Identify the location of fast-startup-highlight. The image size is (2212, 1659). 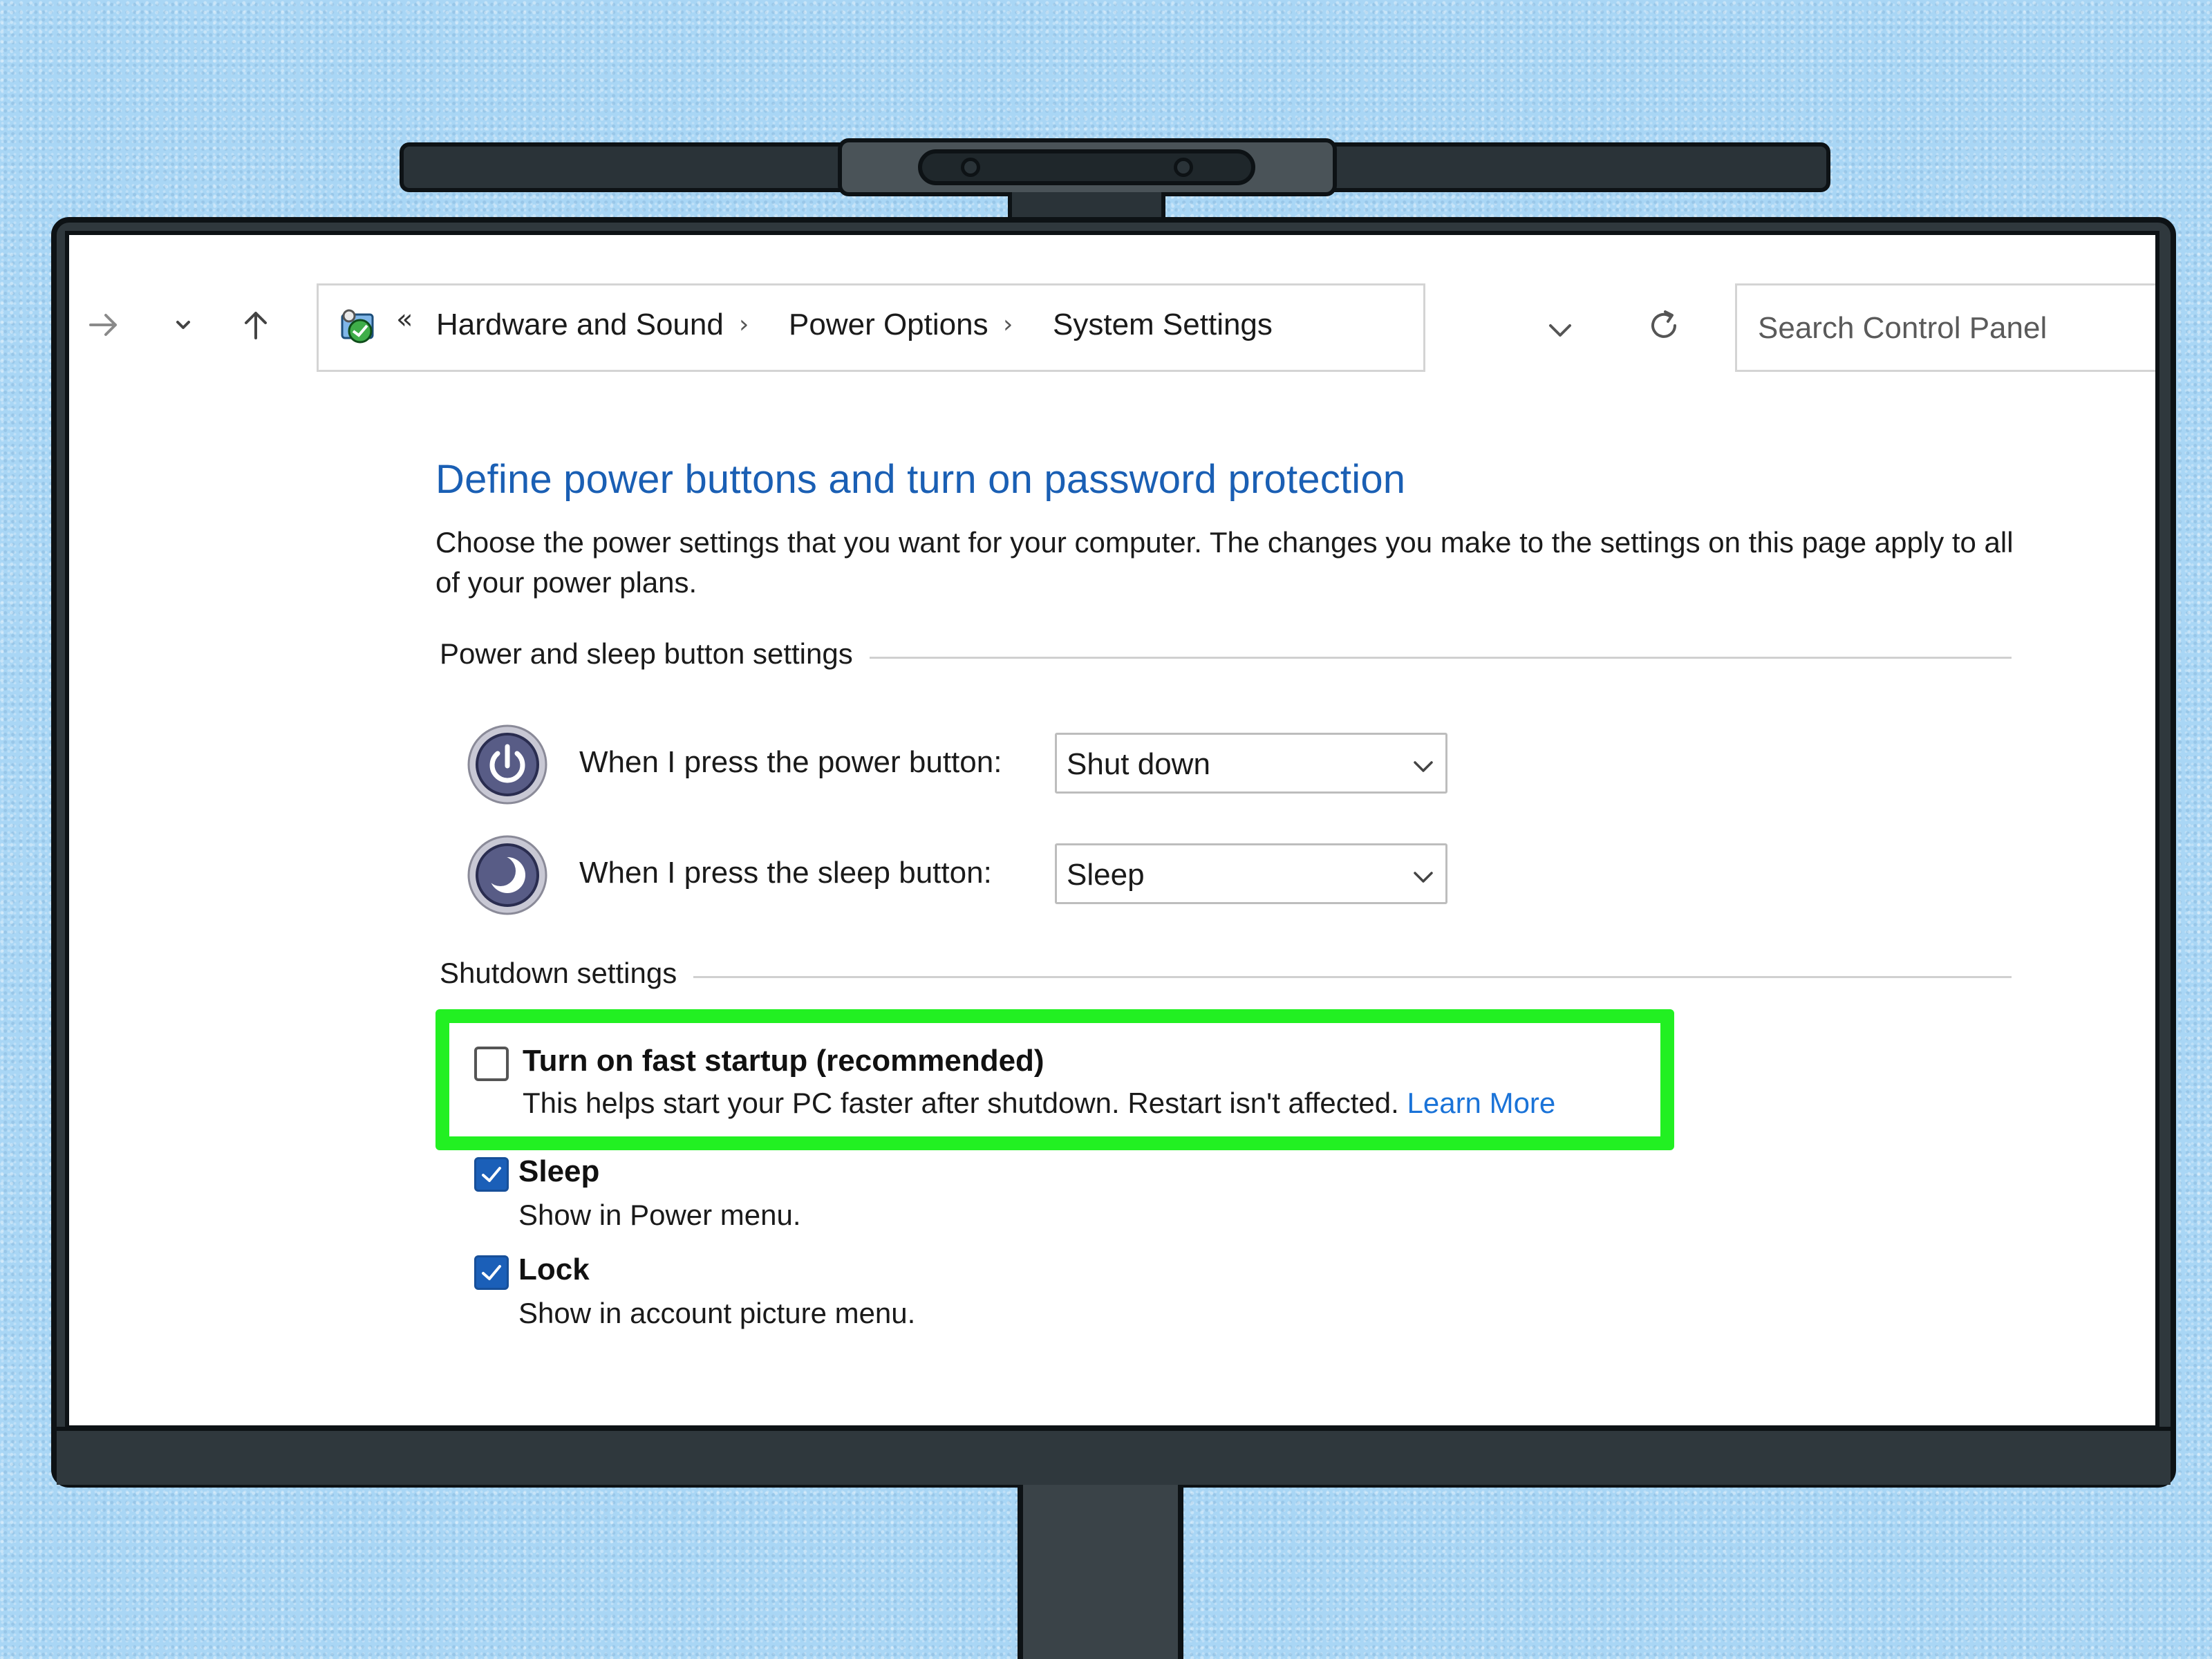
(1054, 1079).